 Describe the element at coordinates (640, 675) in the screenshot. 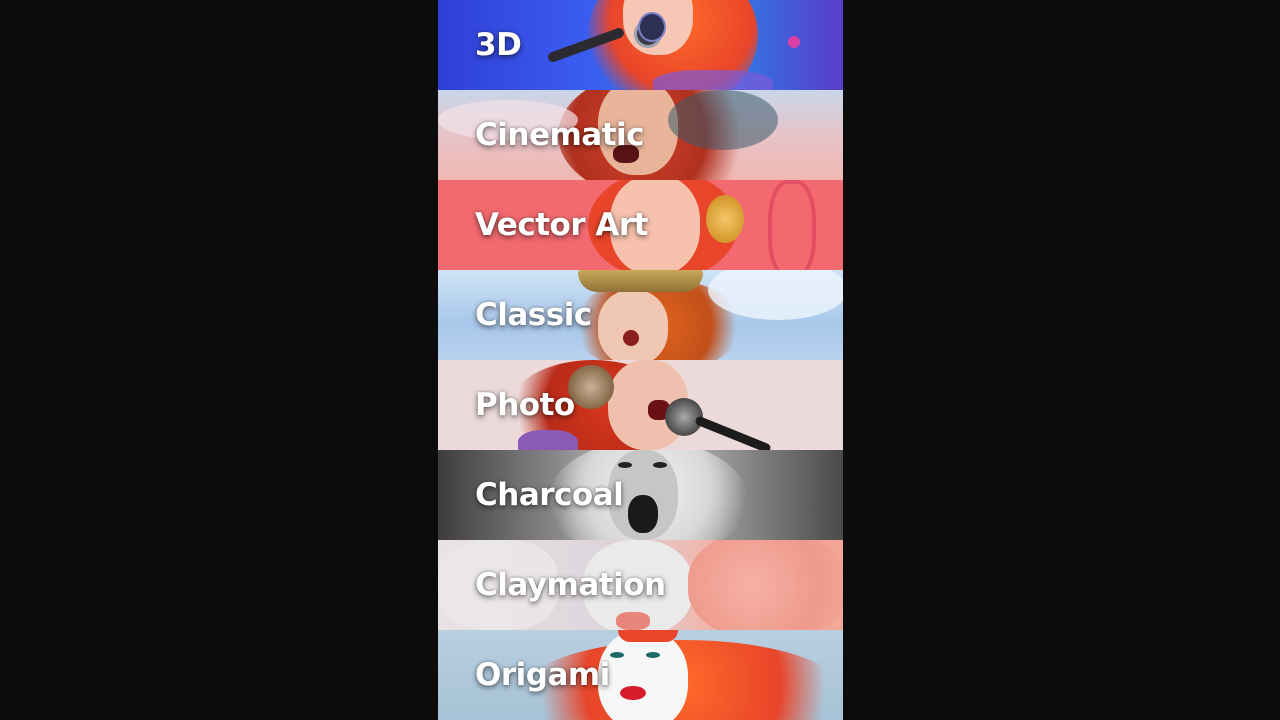

I see `style-band-origami: Origami` at that location.